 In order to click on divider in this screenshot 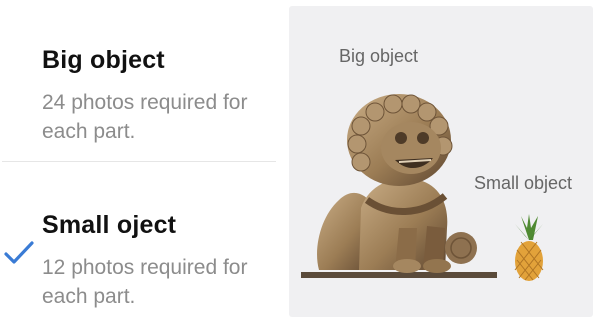, I will do `click(139, 161)`.